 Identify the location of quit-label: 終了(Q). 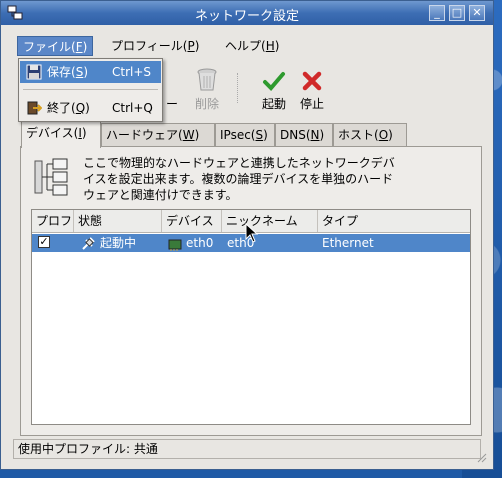
(68, 108).